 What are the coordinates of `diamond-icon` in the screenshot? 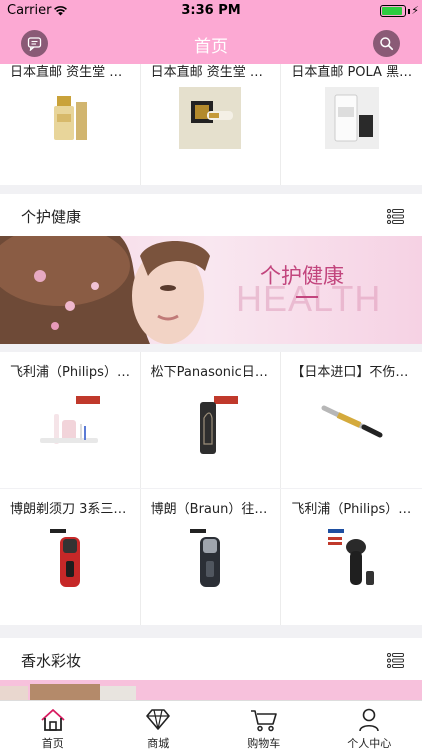 It's located at (158, 719).